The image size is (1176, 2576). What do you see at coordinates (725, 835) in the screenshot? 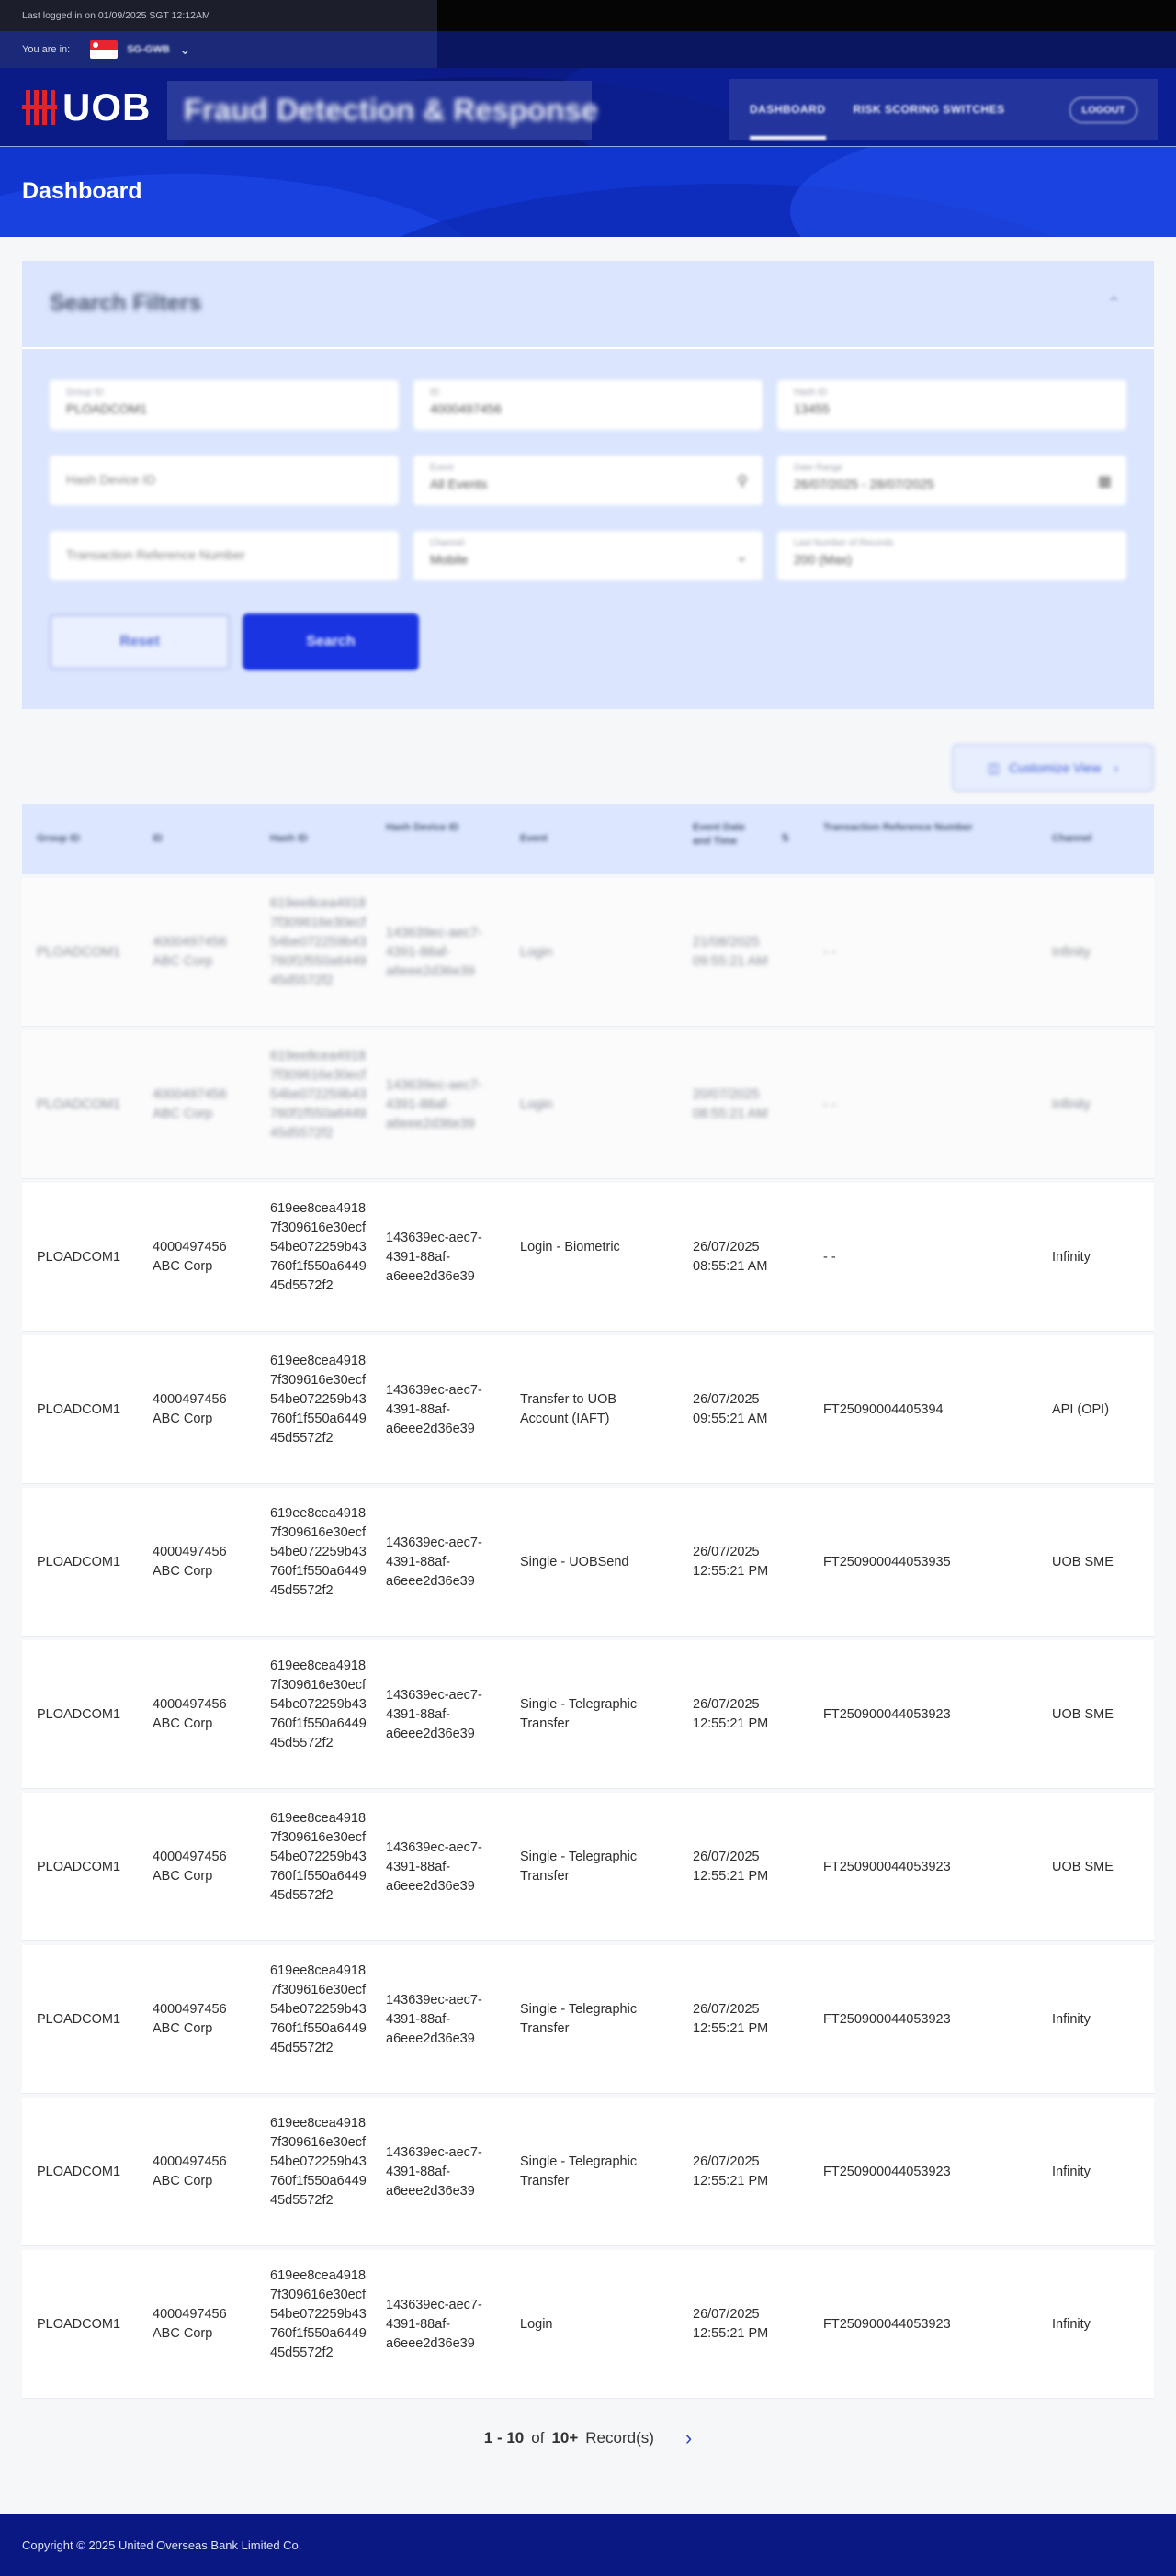
I see `th-event-date: Event Date and Time` at bounding box center [725, 835].